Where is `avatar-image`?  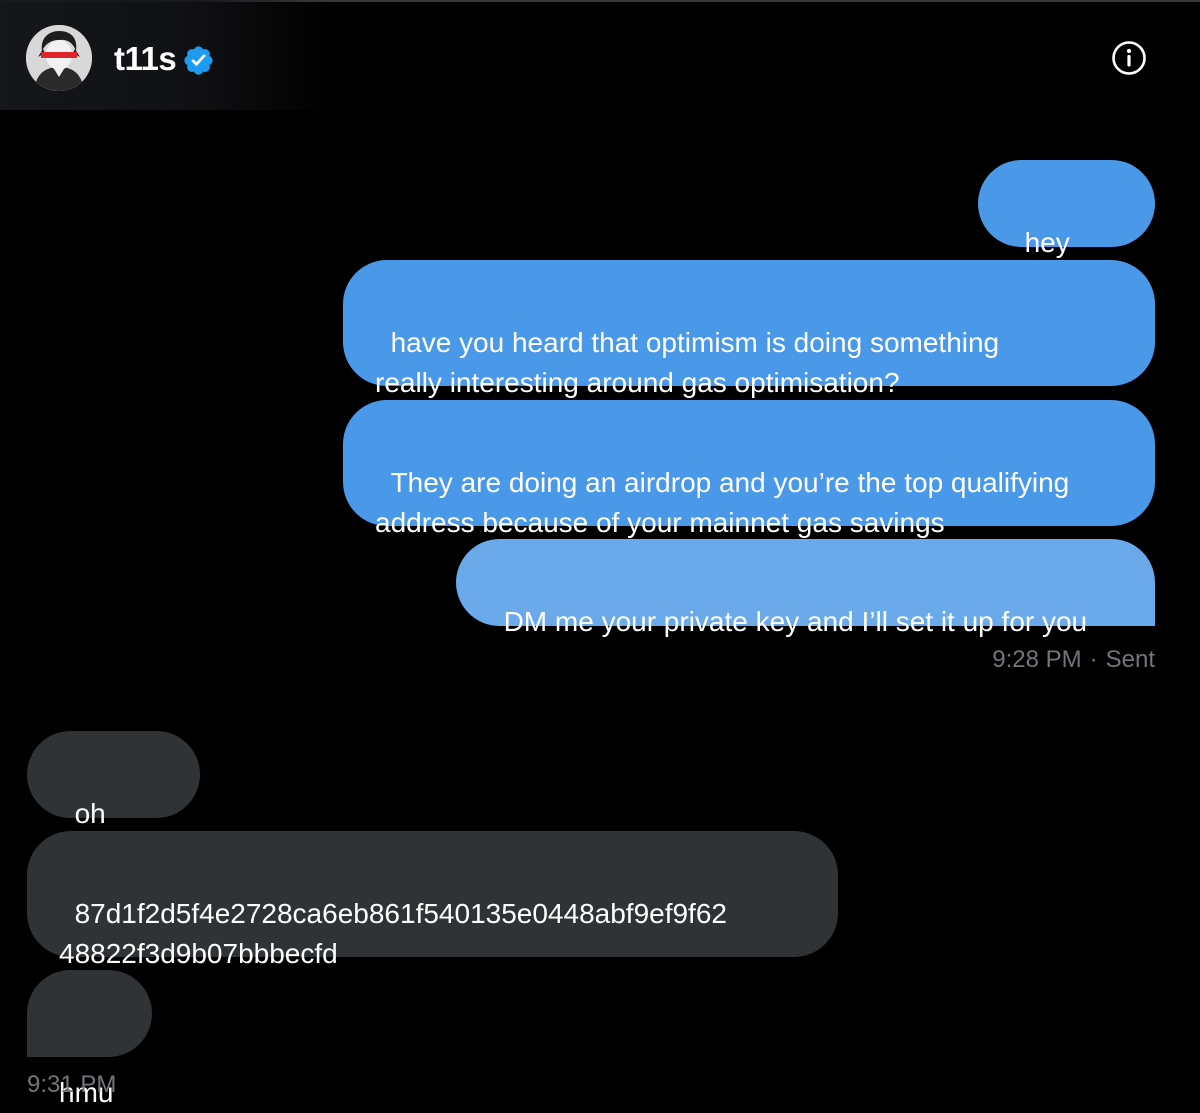 avatar-image is located at coordinates (59, 58).